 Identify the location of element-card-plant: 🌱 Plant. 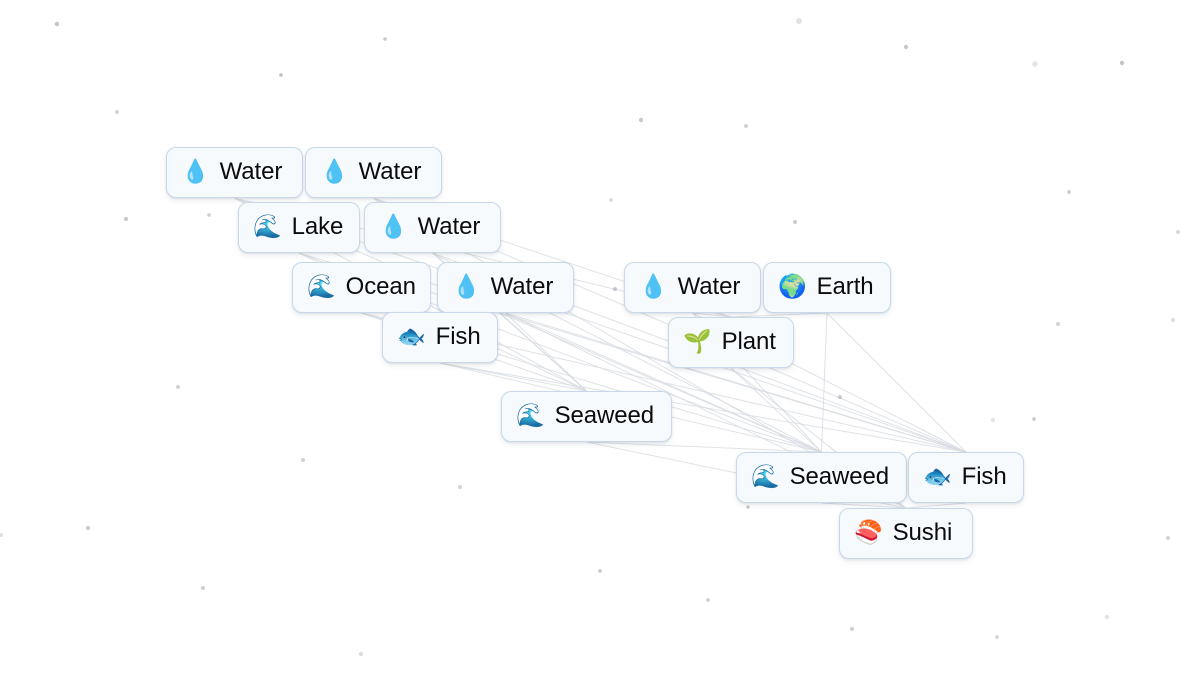
(731, 342).